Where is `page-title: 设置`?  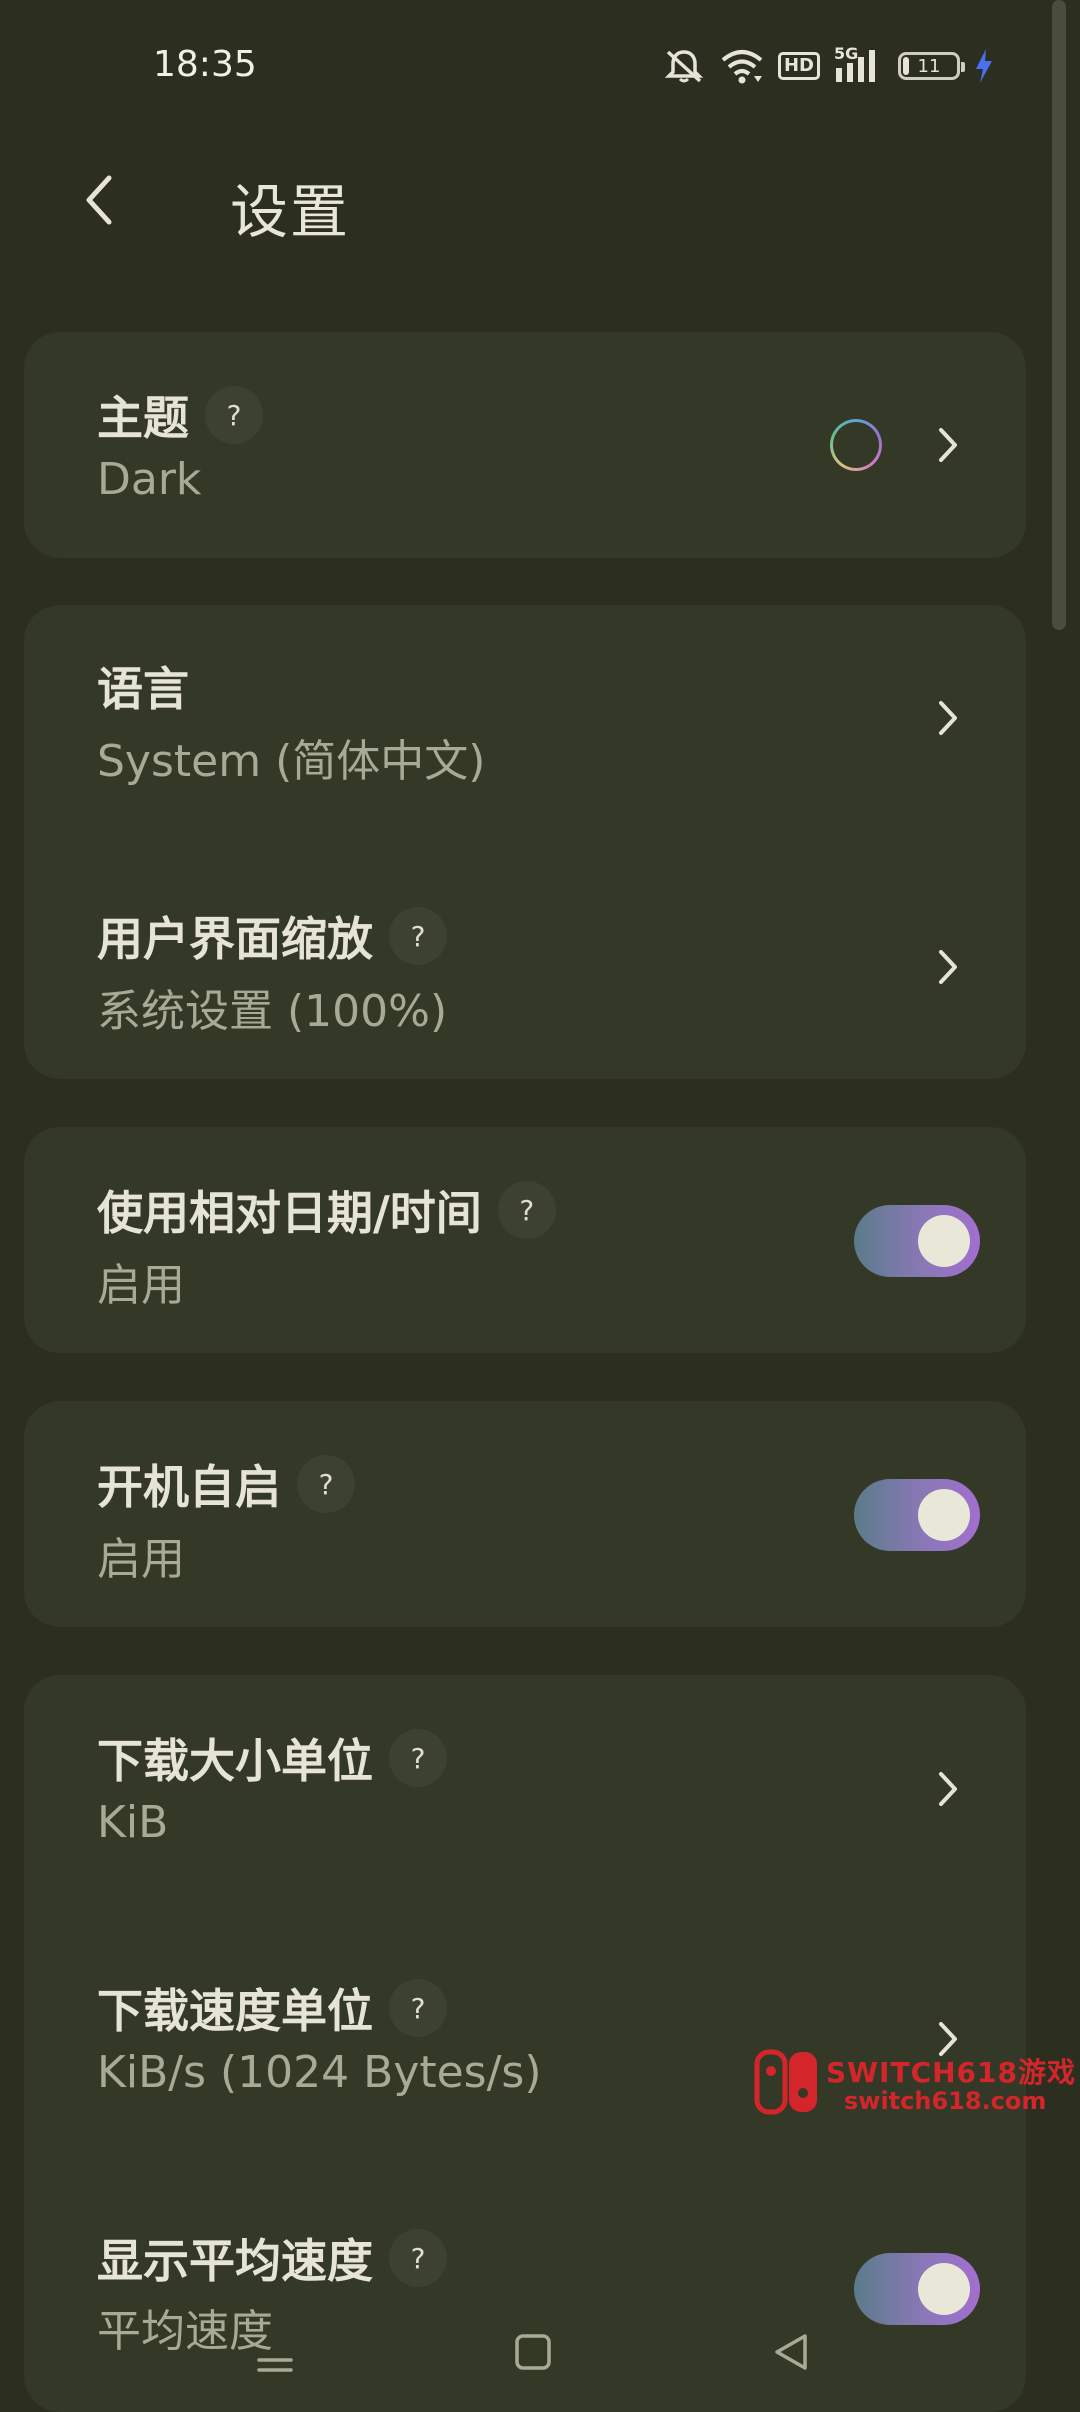 page-title: 设置 is located at coordinates (290, 212).